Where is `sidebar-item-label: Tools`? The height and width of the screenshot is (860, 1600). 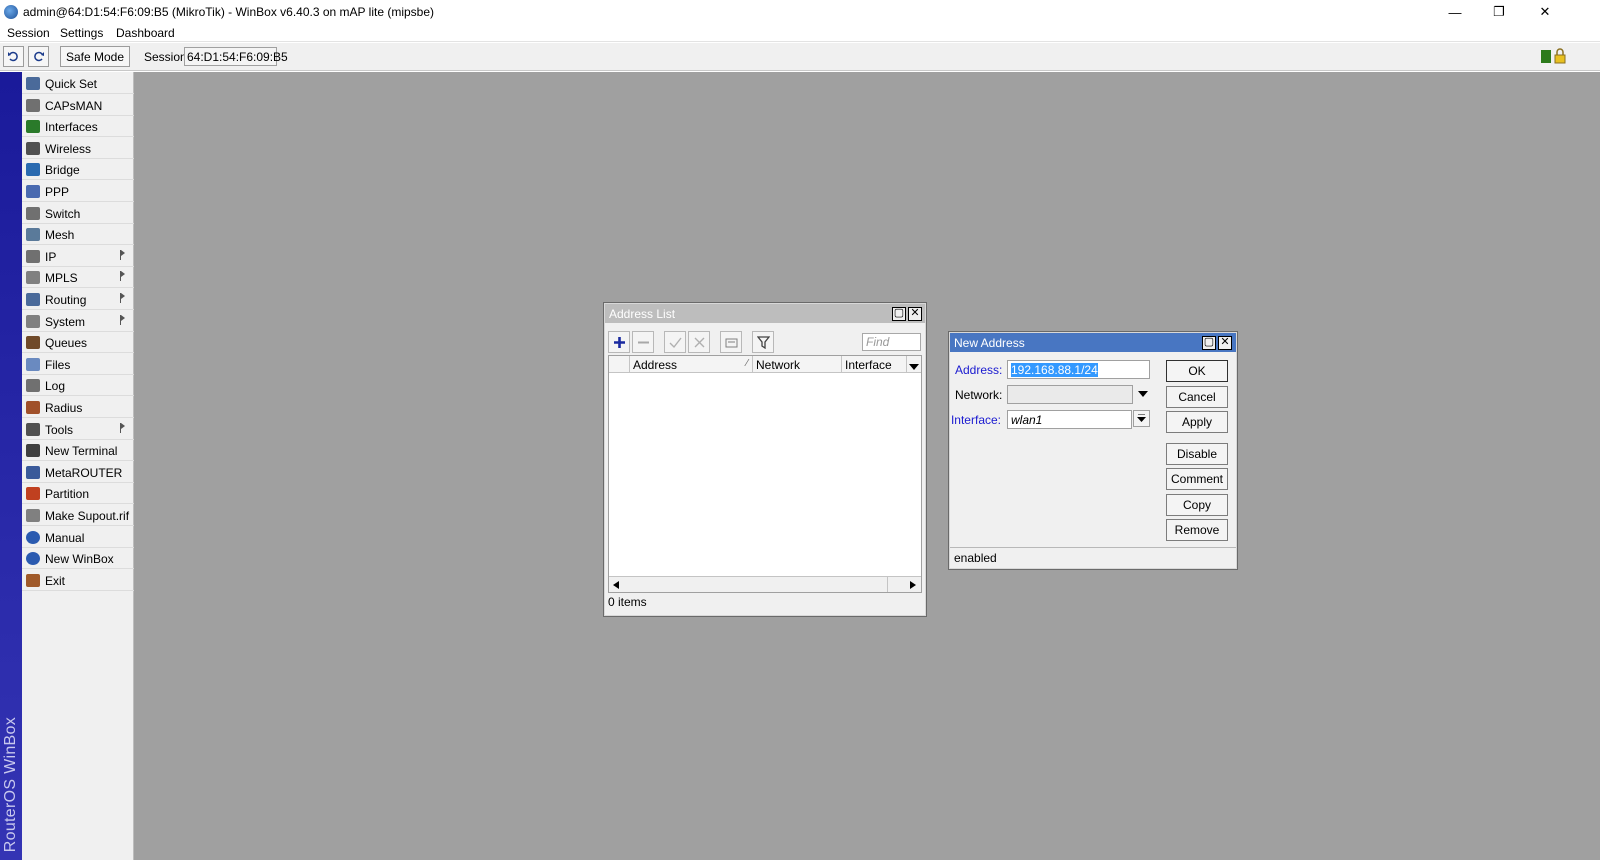 sidebar-item-label: Tools is located at coordinates (59, 429).